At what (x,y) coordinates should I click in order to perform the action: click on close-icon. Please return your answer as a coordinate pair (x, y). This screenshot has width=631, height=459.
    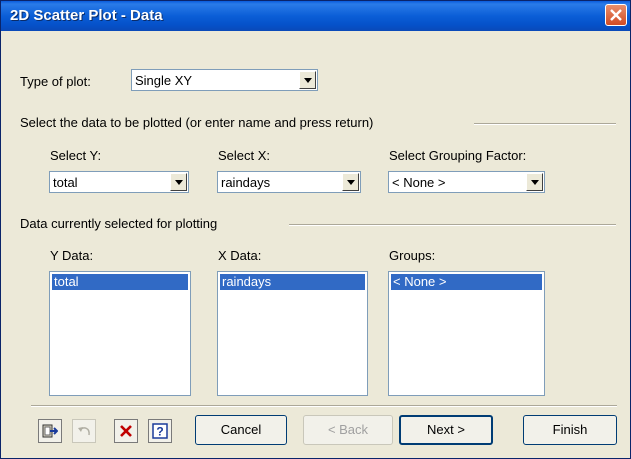
    Looking at the image, I should click on (616, 15).